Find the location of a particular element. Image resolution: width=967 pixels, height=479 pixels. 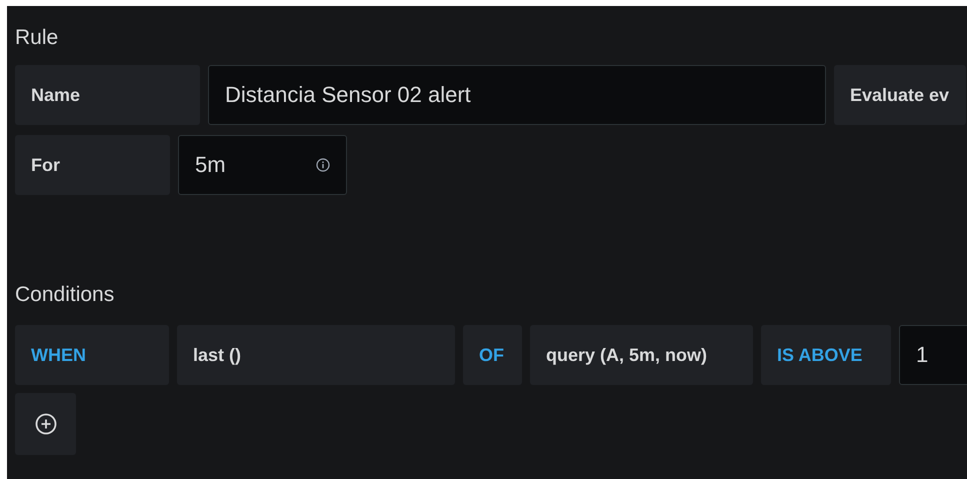

info-icon is located at coordinates (323, 165).